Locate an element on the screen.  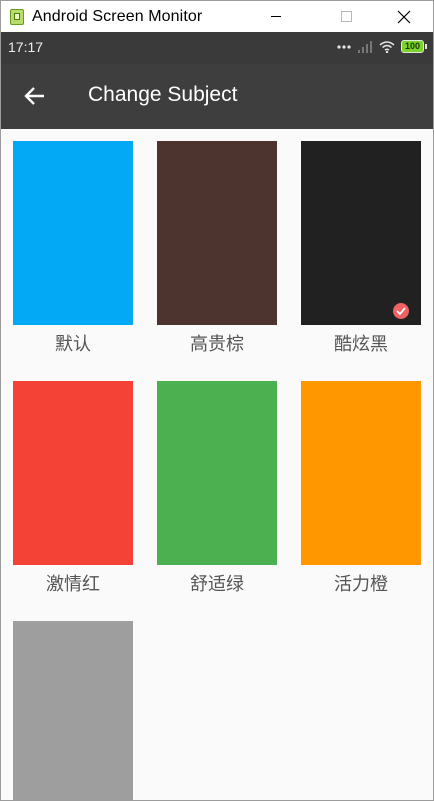
maximize-icon is located at coordinates (346, 16).